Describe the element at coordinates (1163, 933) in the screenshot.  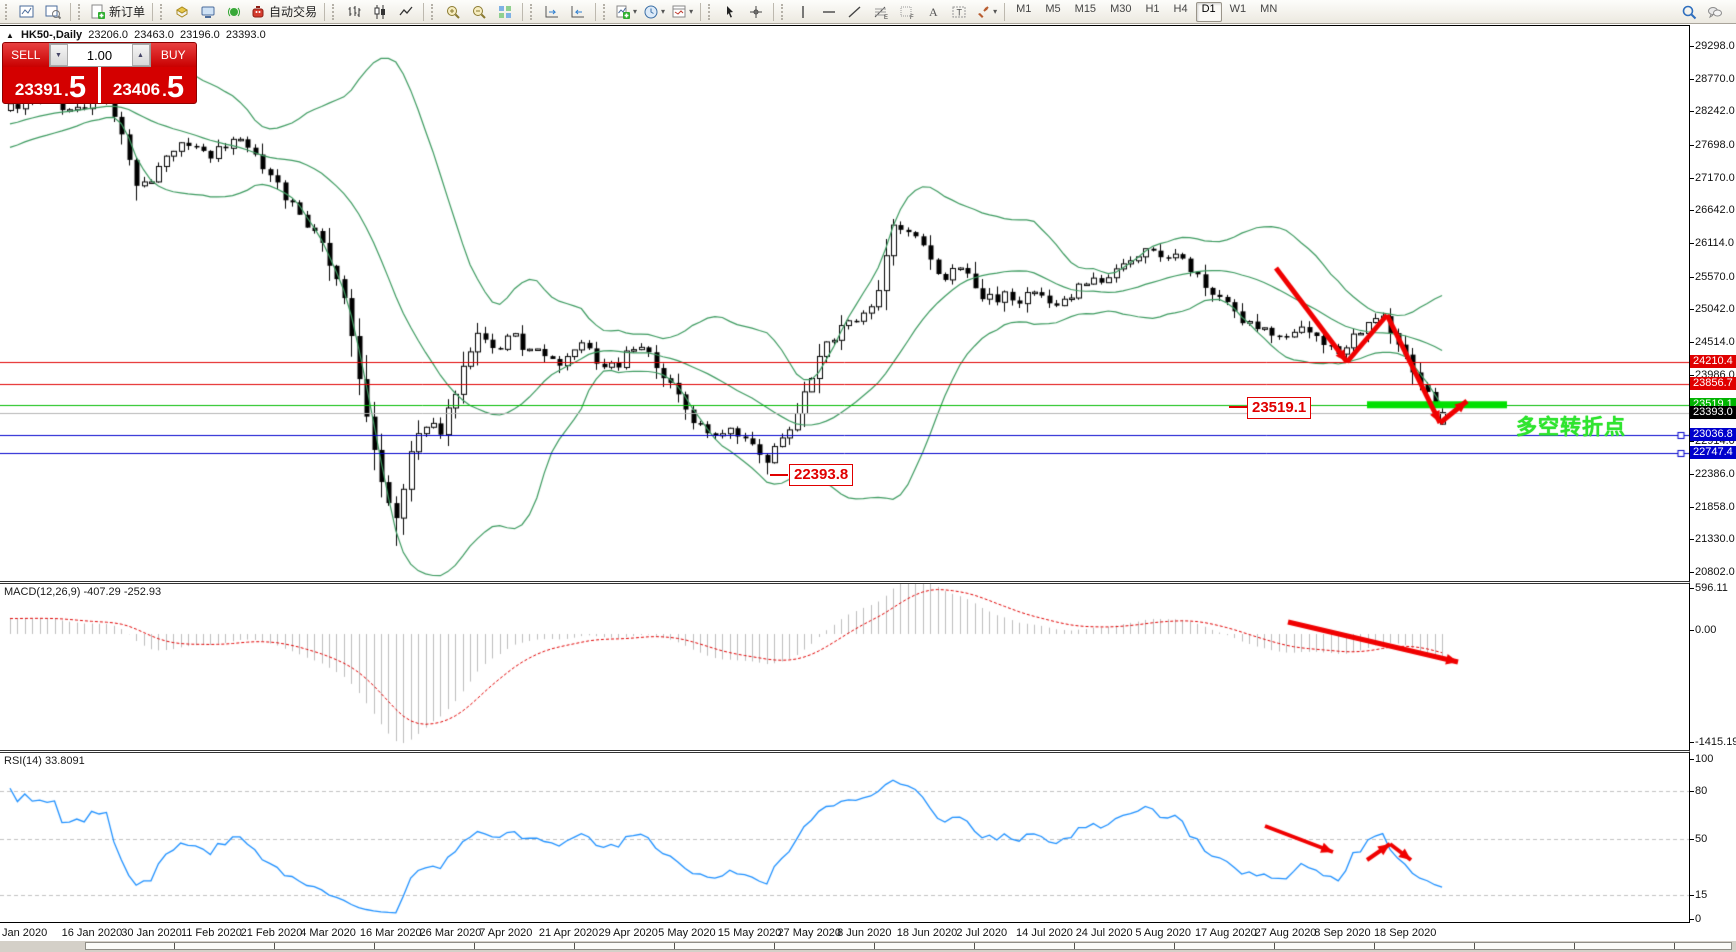
I see `date-axis-label: 5 Aug 2020` at that location.